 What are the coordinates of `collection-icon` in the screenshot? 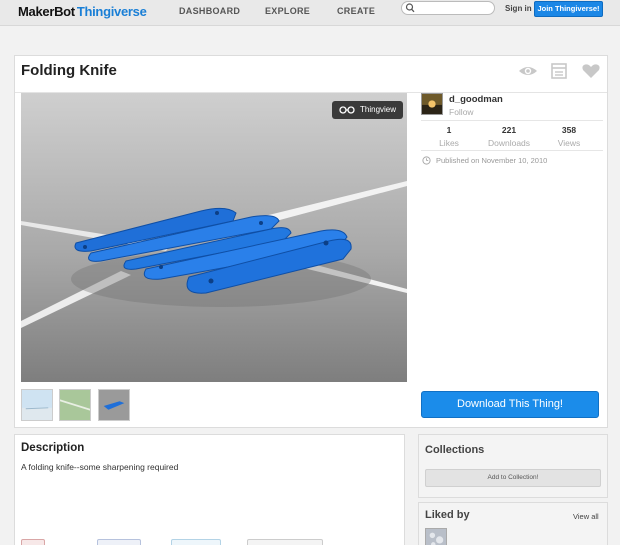 It's located at (559, 71).